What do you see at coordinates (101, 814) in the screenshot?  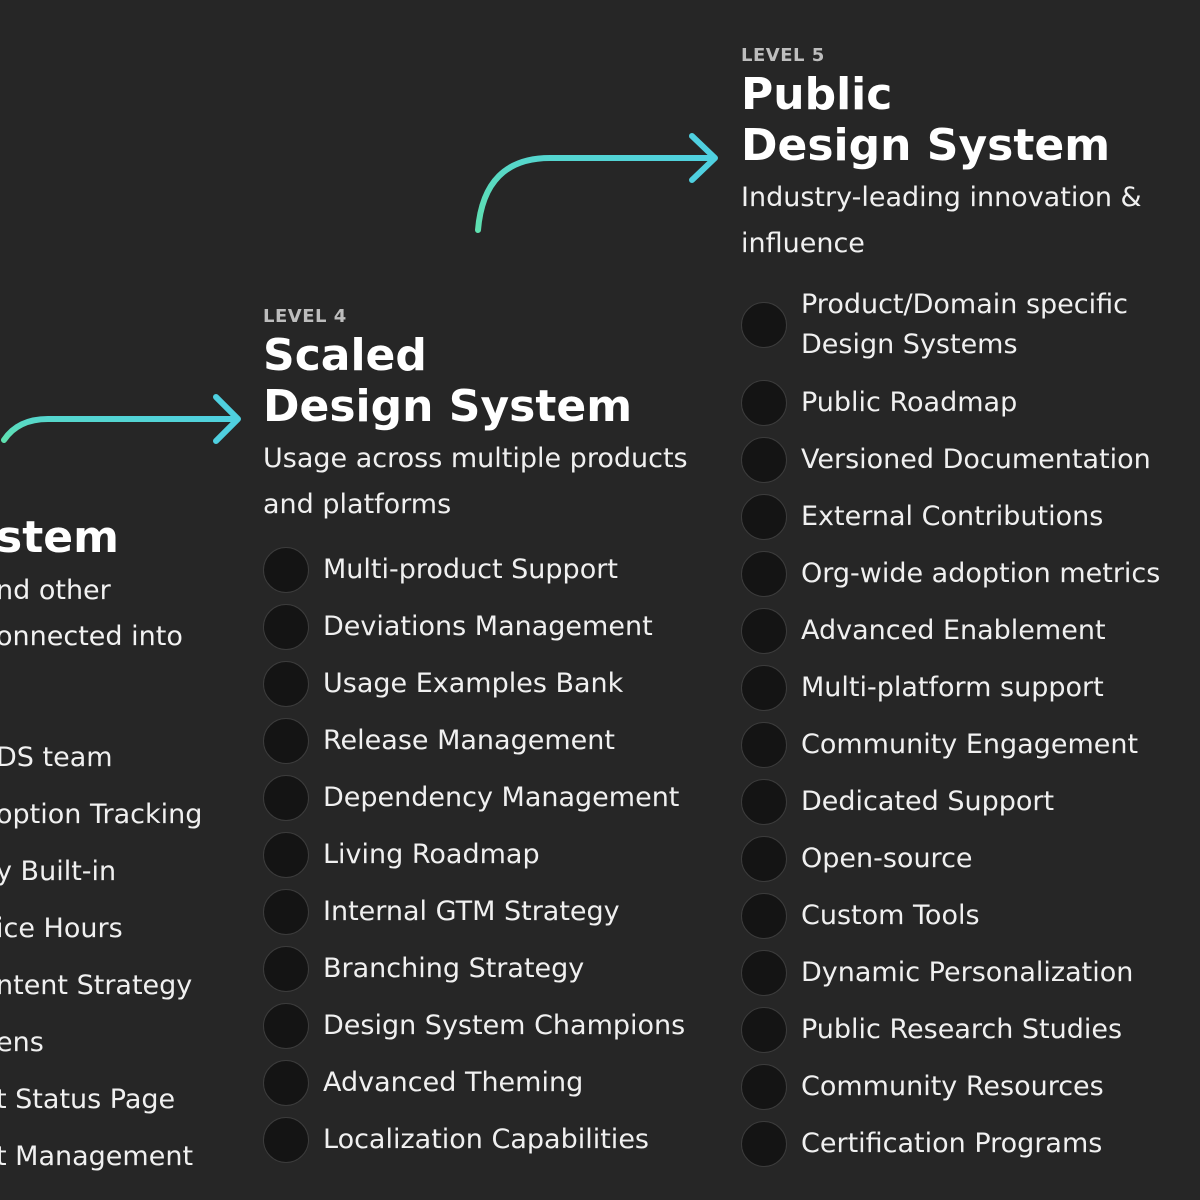 I see `item-label: option Tracking` at bounding box center [101, 814].